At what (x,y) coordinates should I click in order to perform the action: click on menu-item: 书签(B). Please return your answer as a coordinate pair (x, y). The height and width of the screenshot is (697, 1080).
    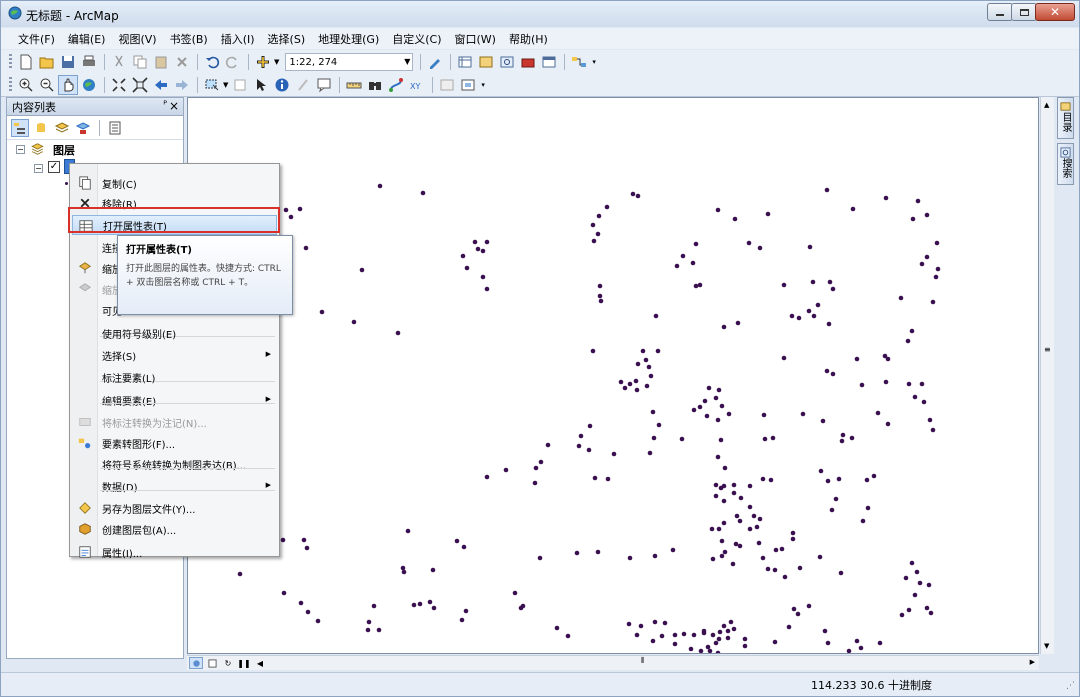
    Looking at the image, I should click on (188, 38).